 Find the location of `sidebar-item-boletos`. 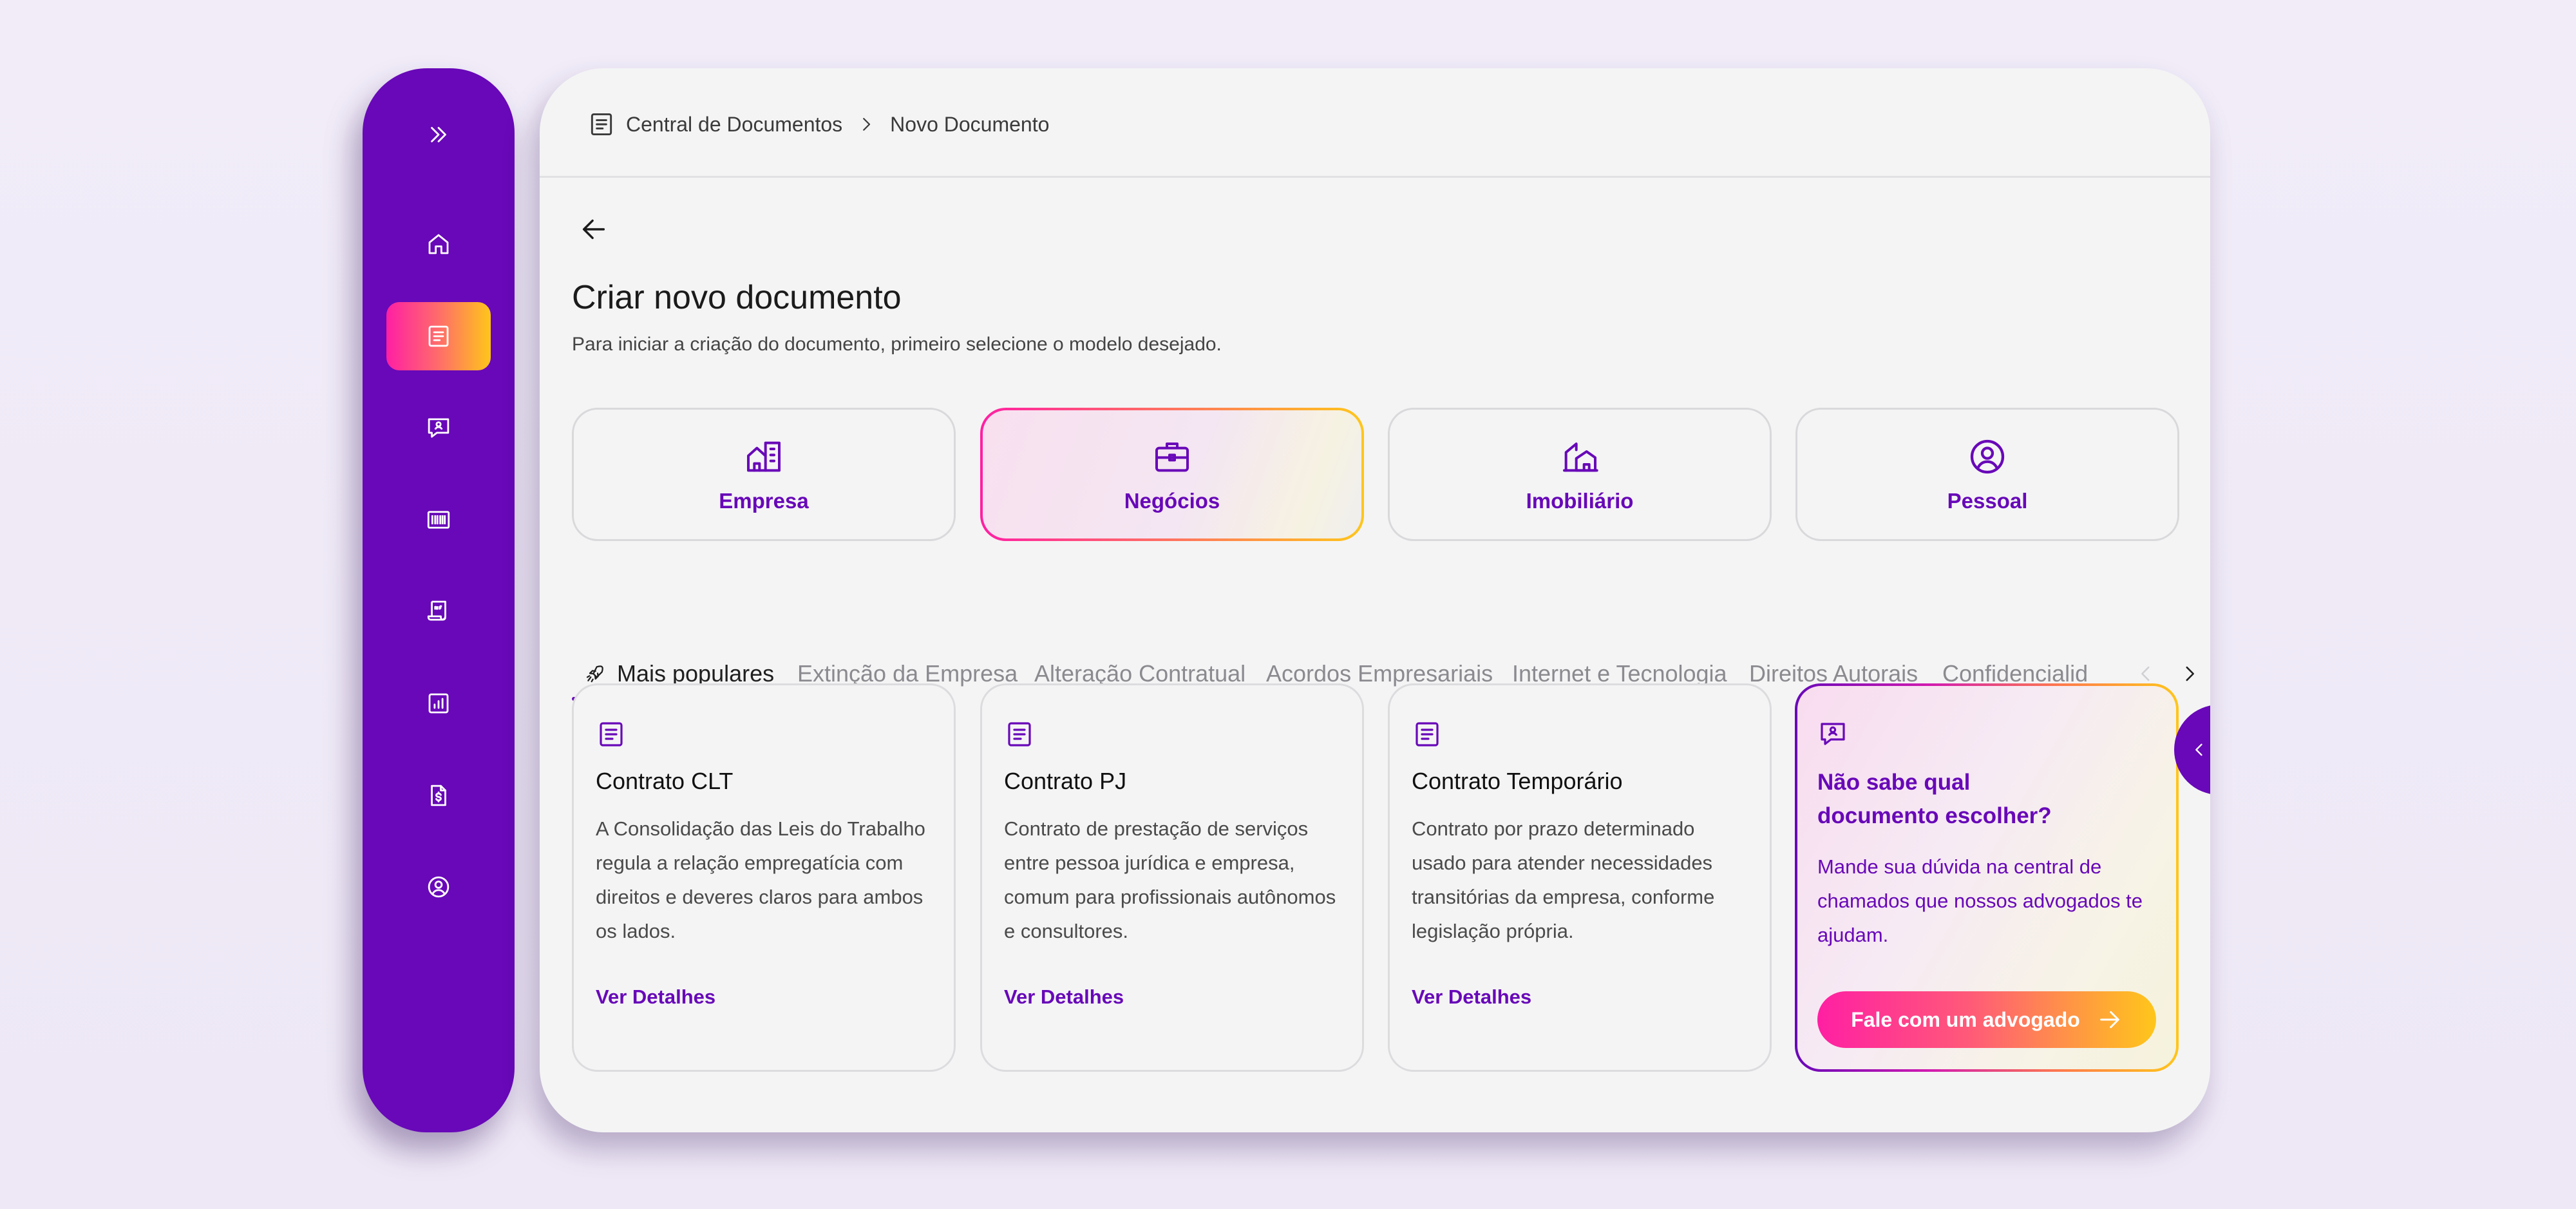

sidebar-item-boletos is located at coordinates (438, 520).